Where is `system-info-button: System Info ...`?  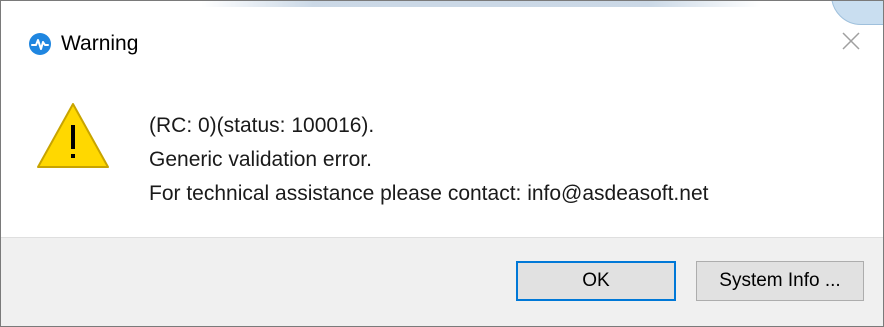
system-info-button: System Info ... is located at coordinates (780, 281).